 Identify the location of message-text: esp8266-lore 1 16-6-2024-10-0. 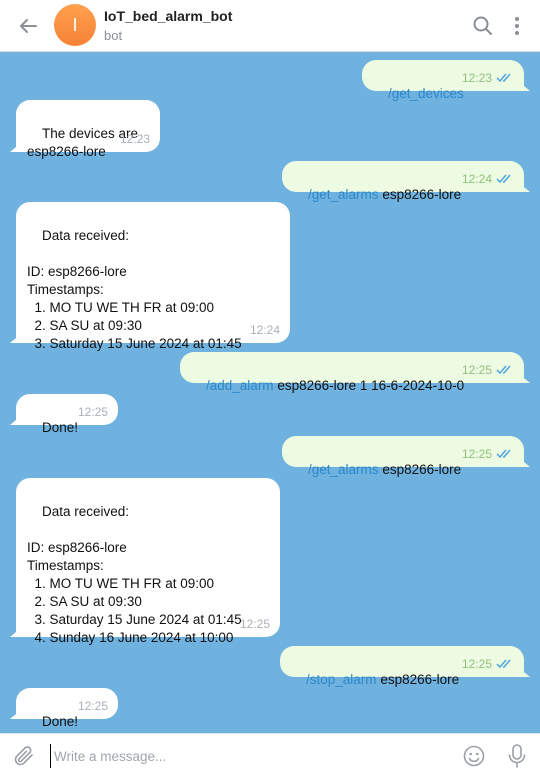
(369, 385).